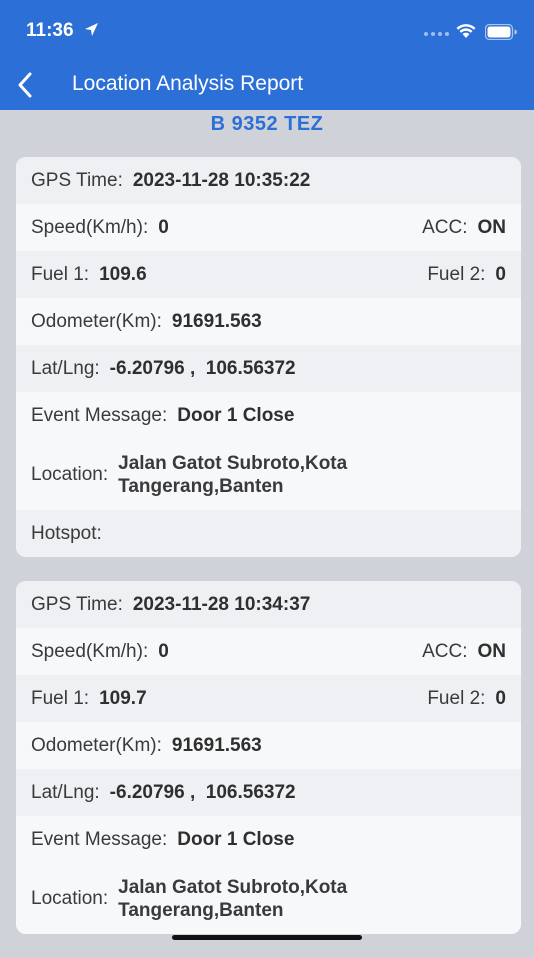 This screenshot has height=958, width=534. What do you see at coordinates (268, 274) in the screenshot?
I see `fuel-row: Fuel 1: 109.6 Fuel 2: 0` at bounding box center [268, 274].